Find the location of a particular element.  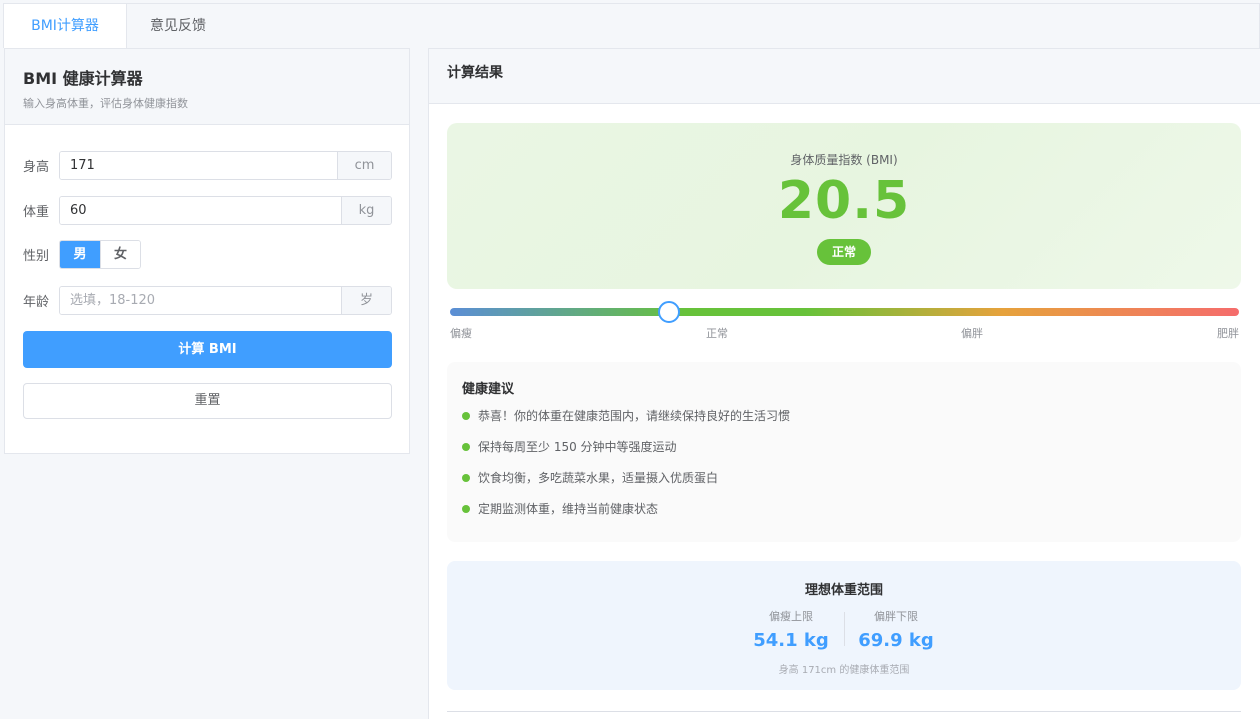

age-label: 年龄 is located at coordinates (36, 302).